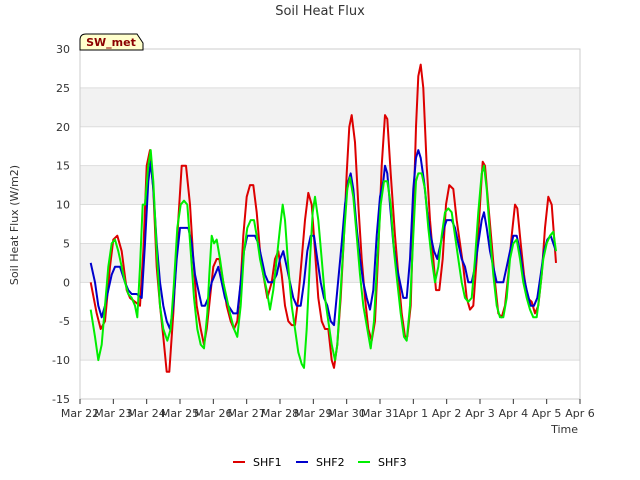  I want to click on y-tick-label: 20, so click(63, 127).